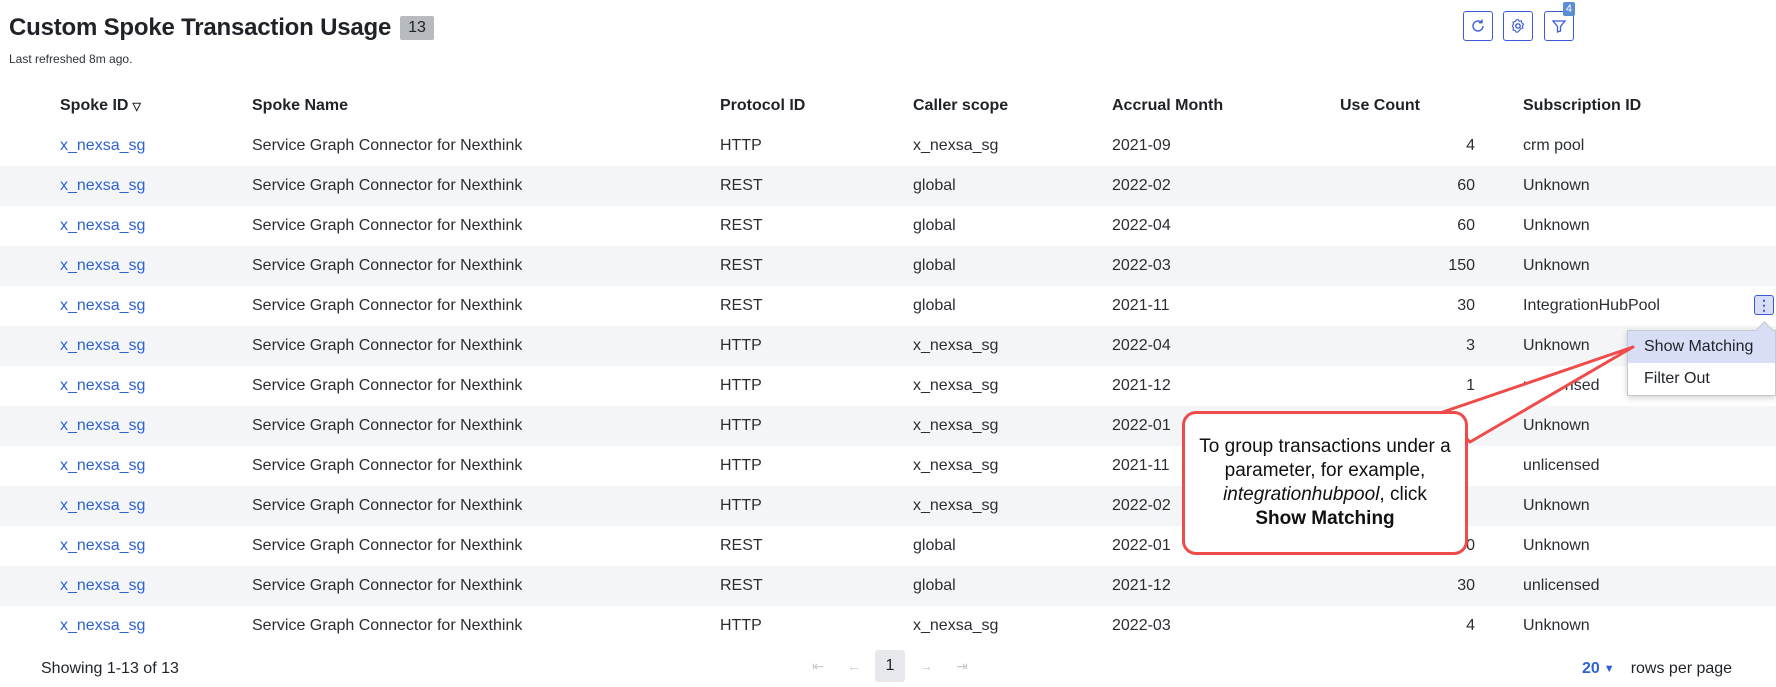 Image resolution: width=1776 pixels, height=687 pixels. What do you see at coordinates (1568, 9) in the screenshot?
I see `filter-count-badge: 4` at bounding box center [1568, 9].